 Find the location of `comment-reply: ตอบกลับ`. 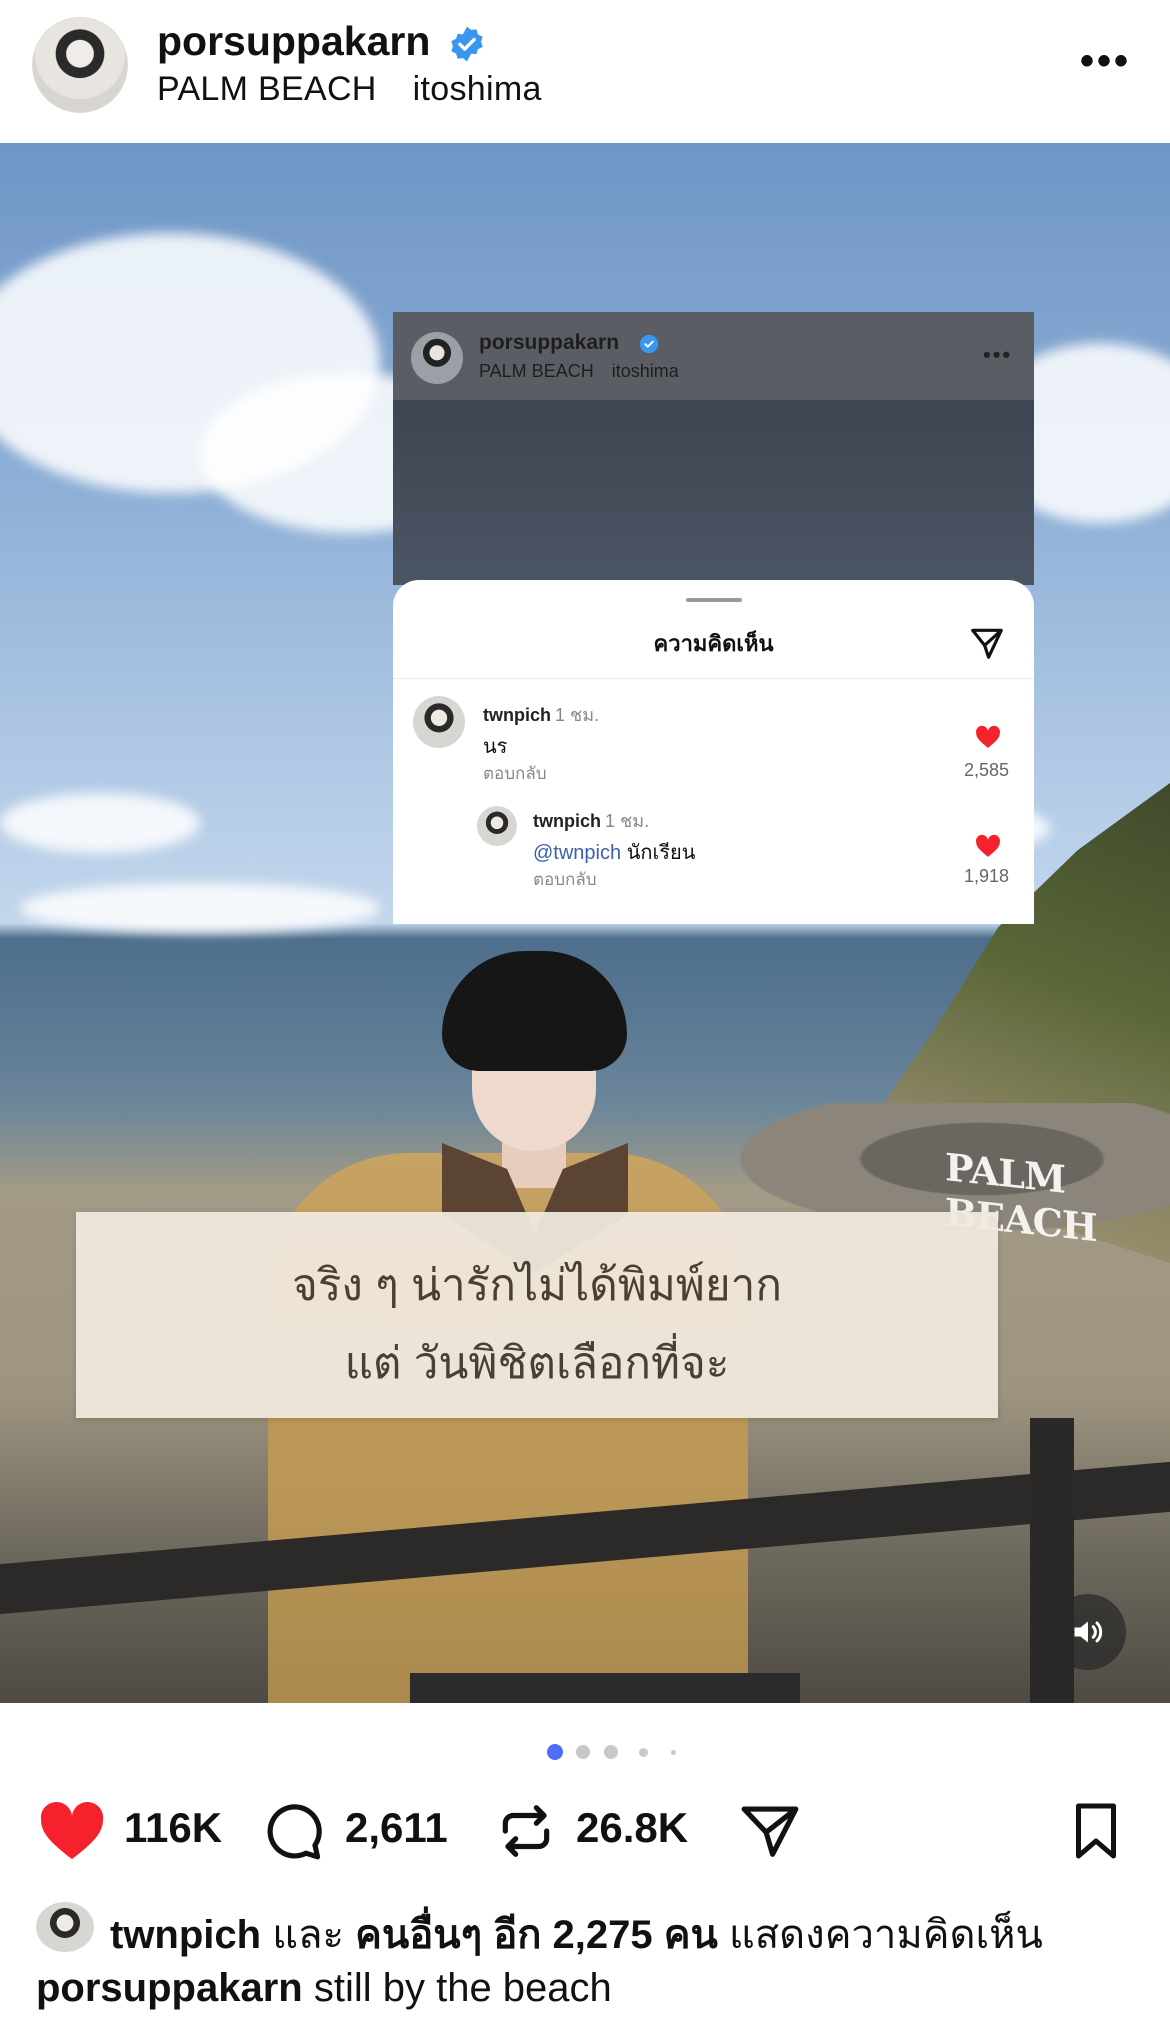

comment-reply: ตอบกลับ is located at coordinates (515, 773).